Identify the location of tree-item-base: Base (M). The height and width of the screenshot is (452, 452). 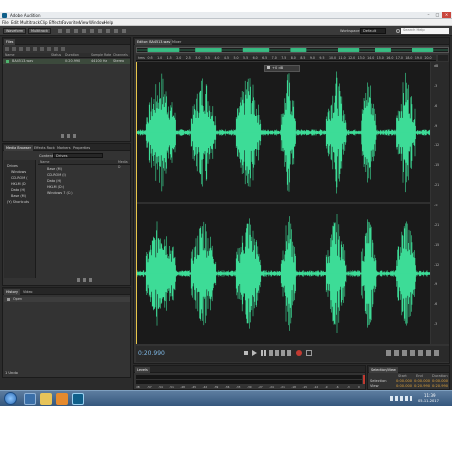
(18, 196).